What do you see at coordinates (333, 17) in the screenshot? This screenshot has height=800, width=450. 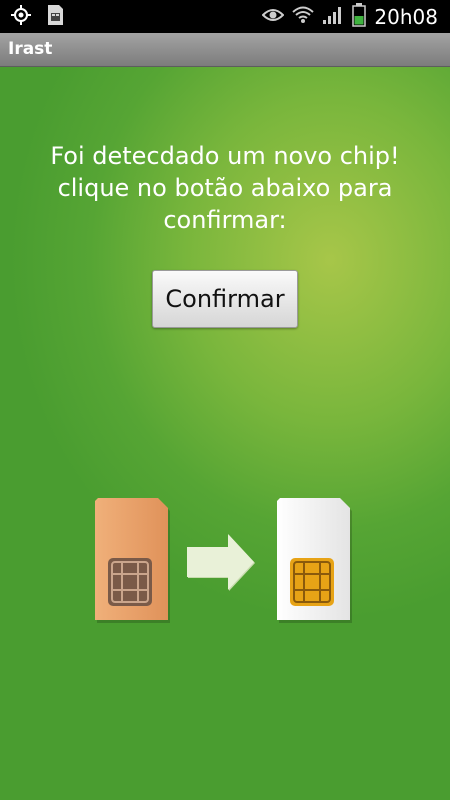 I see `signal-icon` at bounding box center [333, 17].